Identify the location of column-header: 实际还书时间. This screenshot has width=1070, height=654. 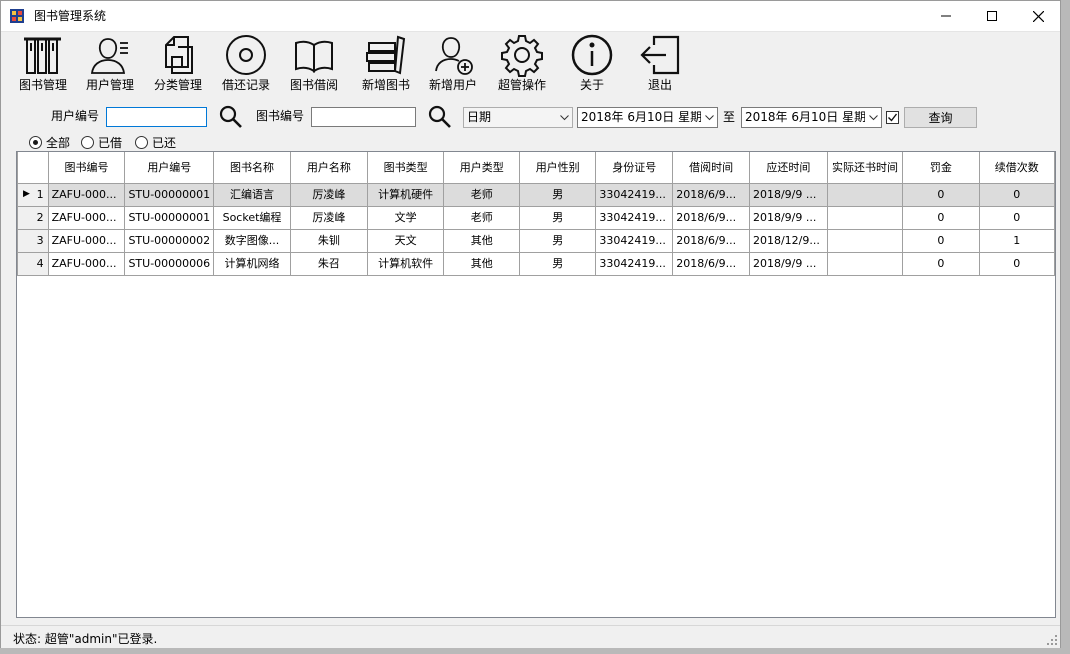
(865, 168).